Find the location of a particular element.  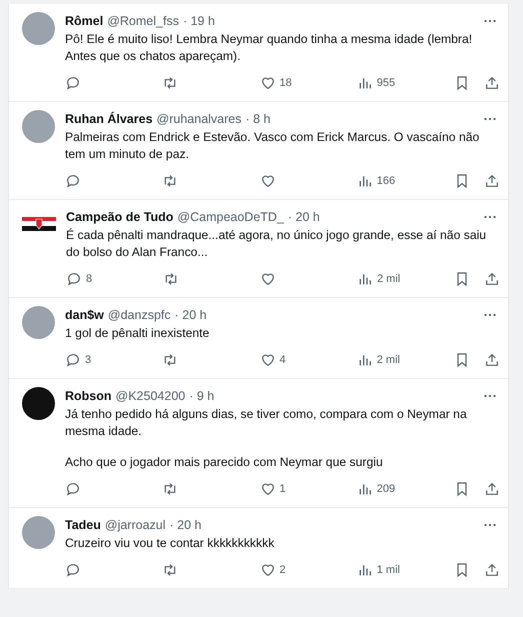

user-handle: @CampeaoDeTD_ is located at coordinates (230, 217).